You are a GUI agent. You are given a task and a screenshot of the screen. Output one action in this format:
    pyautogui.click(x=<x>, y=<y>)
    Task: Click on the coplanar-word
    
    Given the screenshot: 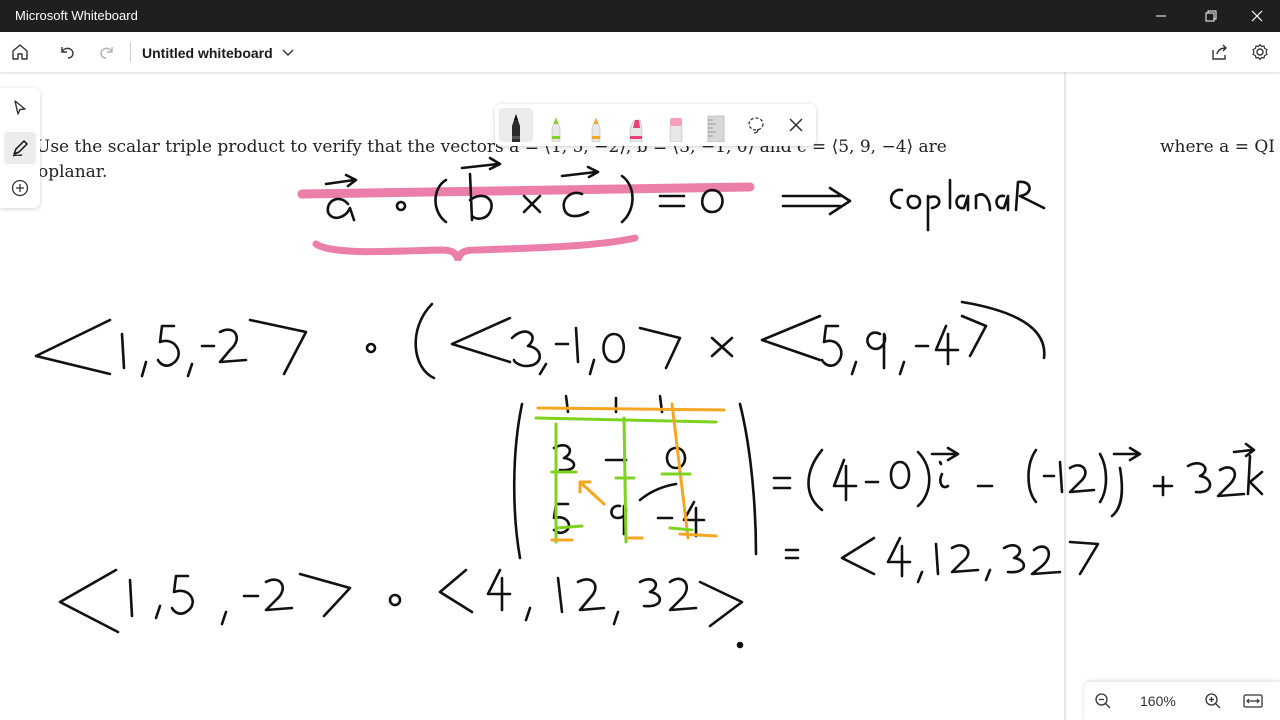 What is the action you would take?
    pyautogui.click(x=967, y=205)
    